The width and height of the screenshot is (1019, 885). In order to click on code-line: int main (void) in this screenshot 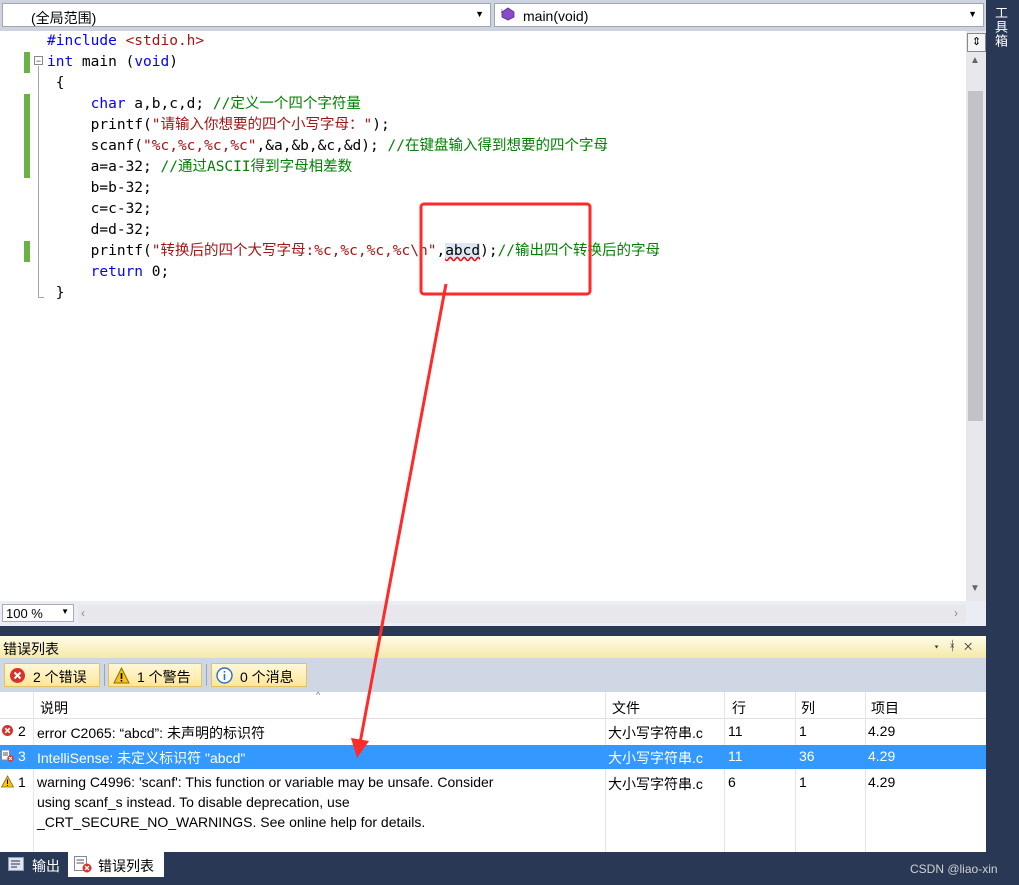, I will do `click(112, 62)`.